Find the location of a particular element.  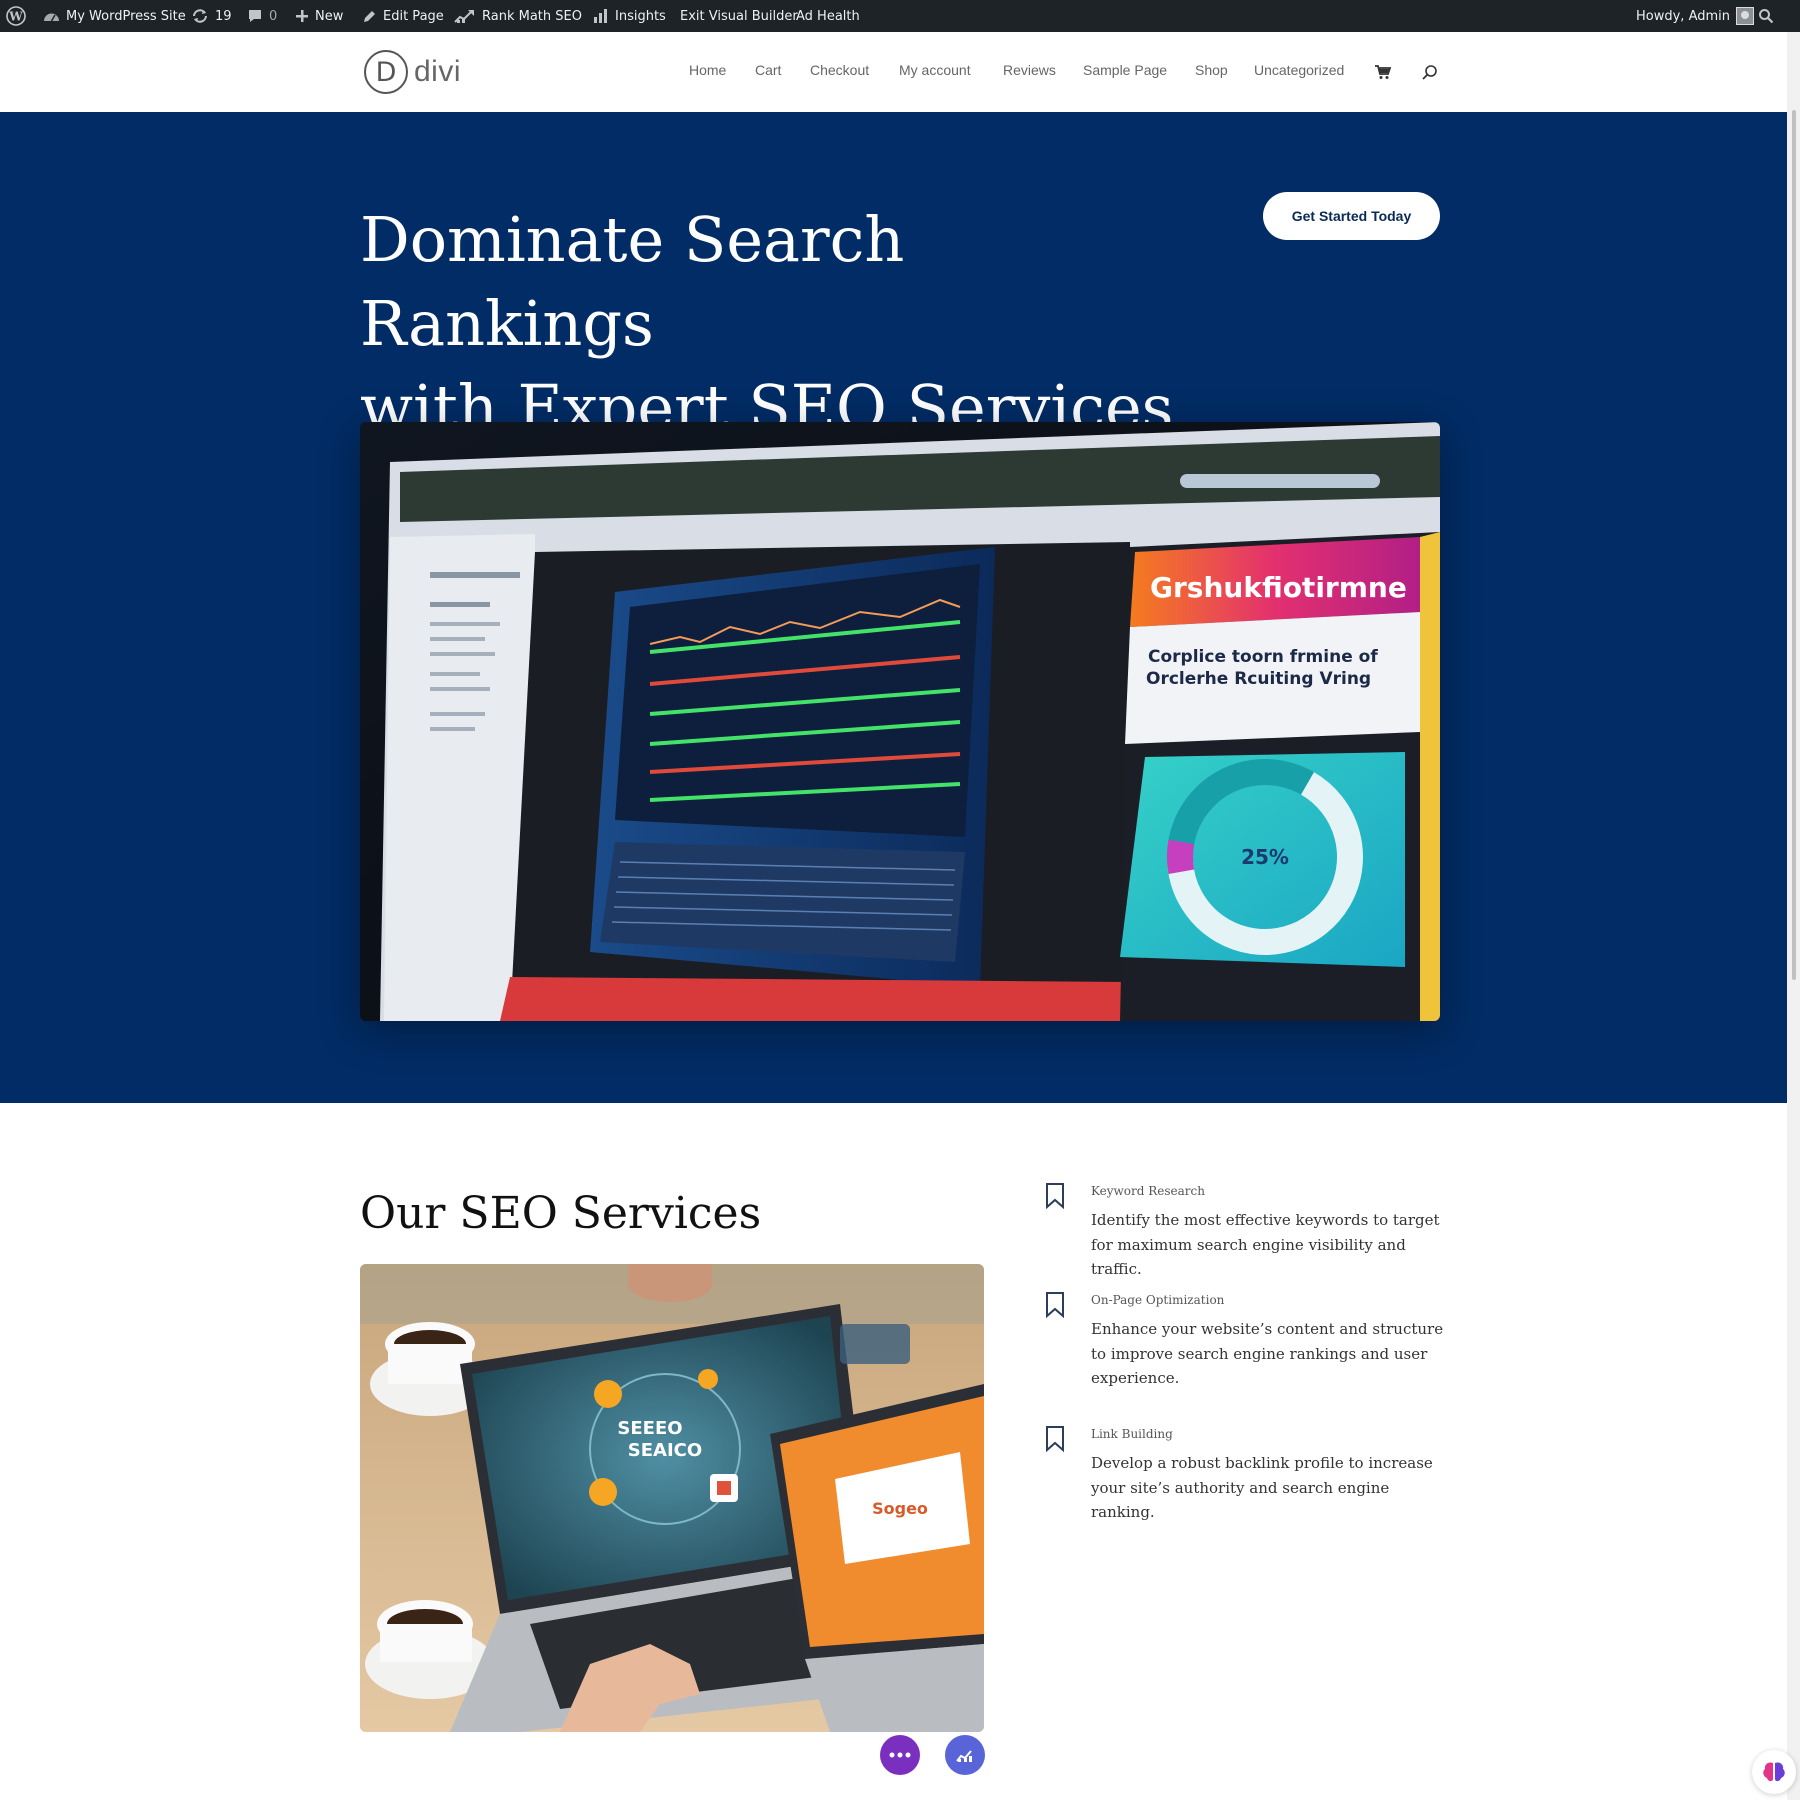

search-icon is located at coordinates (1766, 16).